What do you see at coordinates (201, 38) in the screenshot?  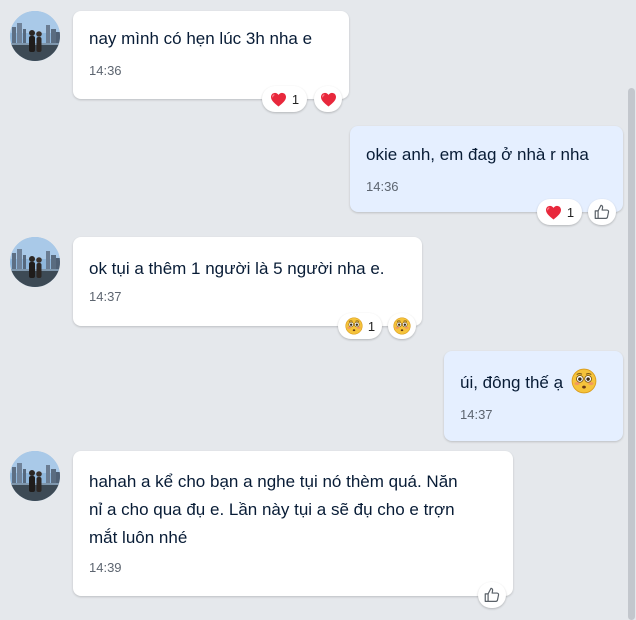 I see `message-text: nay mình có hẹn lúc 3h nha e` at bounding box center [201, 38].